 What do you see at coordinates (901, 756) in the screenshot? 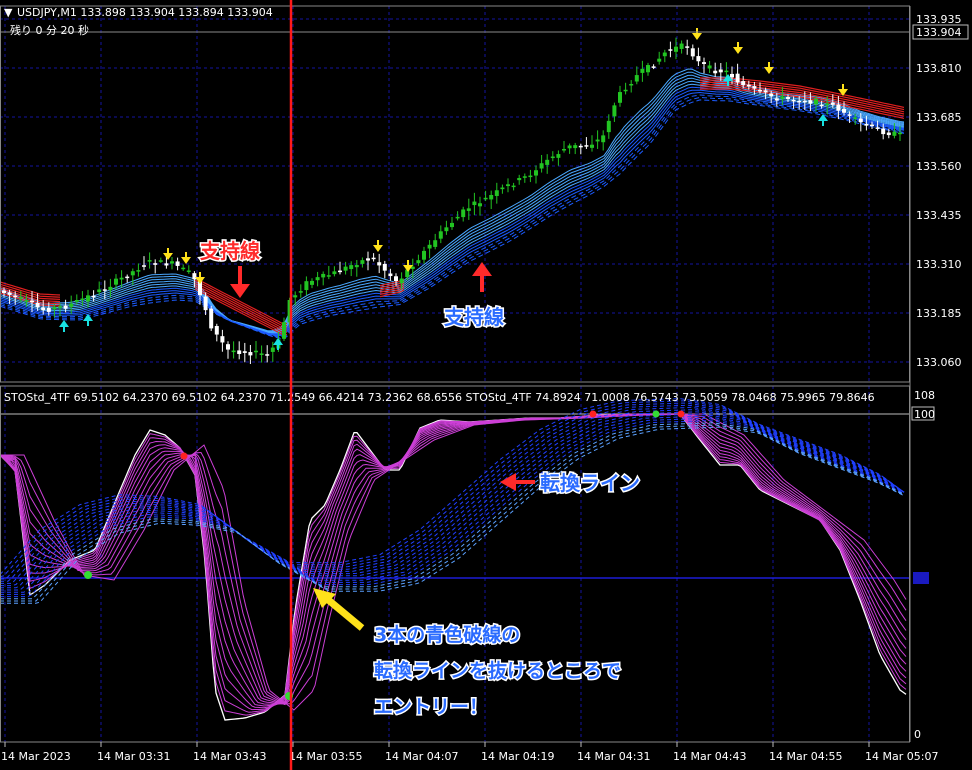
I see `time-label: 14 Mar 05:07` at bounding box center [901, 756].